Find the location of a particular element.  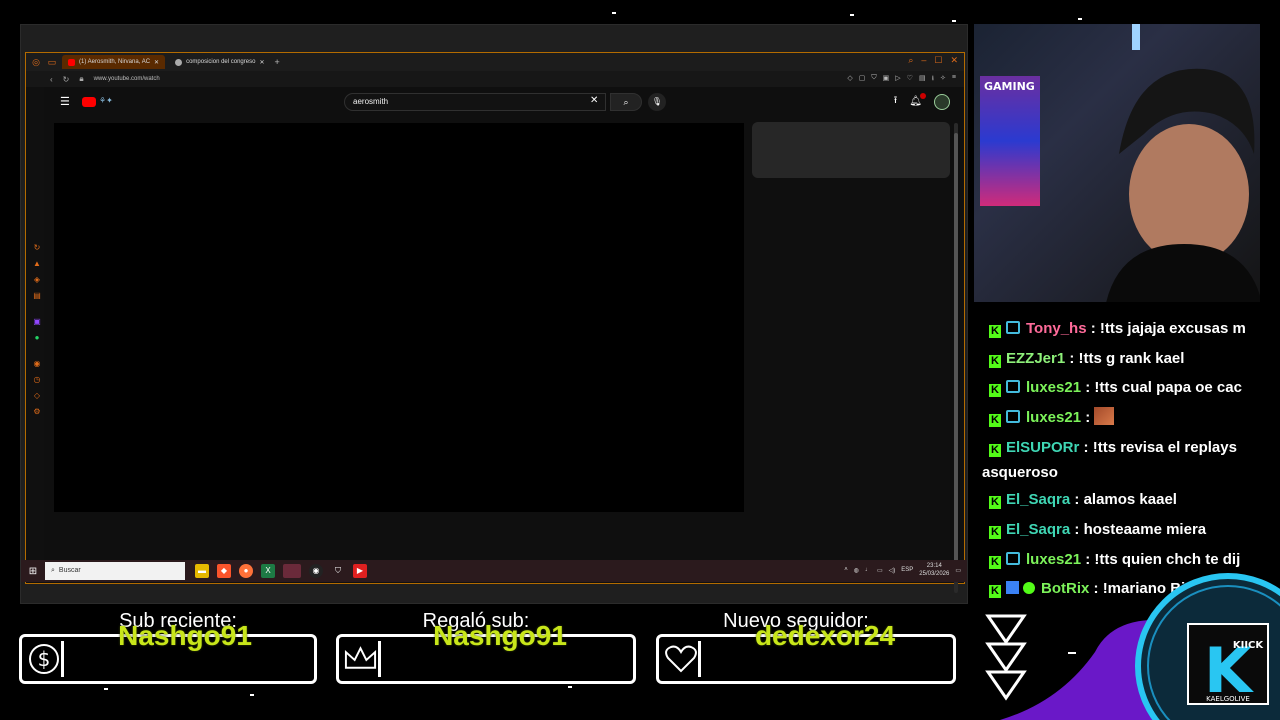

excel-icon: X is located at coordinates (268, 571).